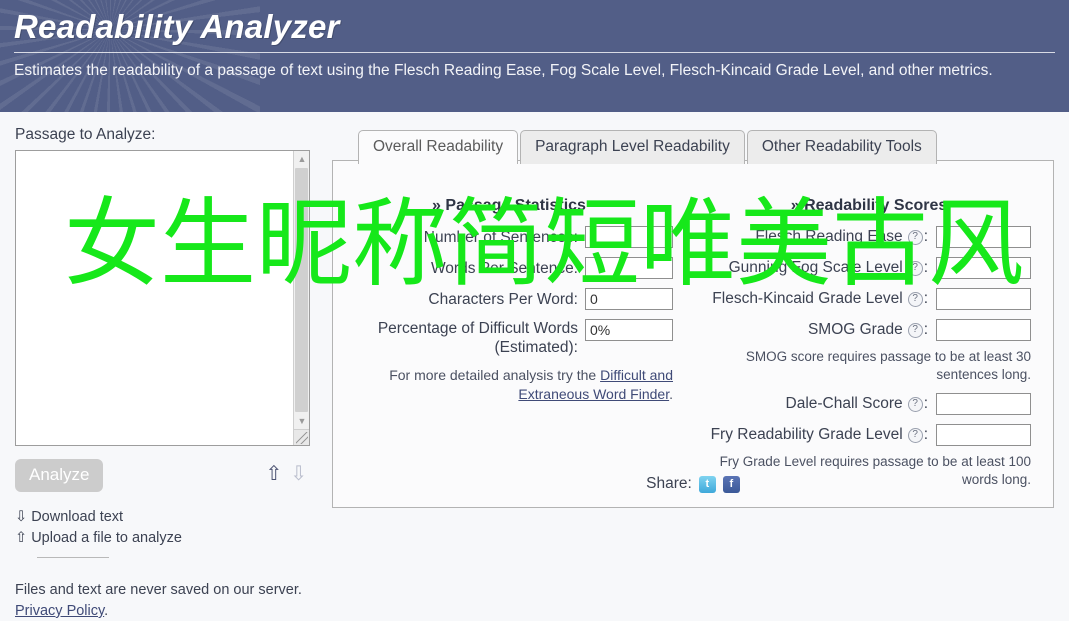  I want to click on scroll-up-icon: ▲, so click(302, 159).